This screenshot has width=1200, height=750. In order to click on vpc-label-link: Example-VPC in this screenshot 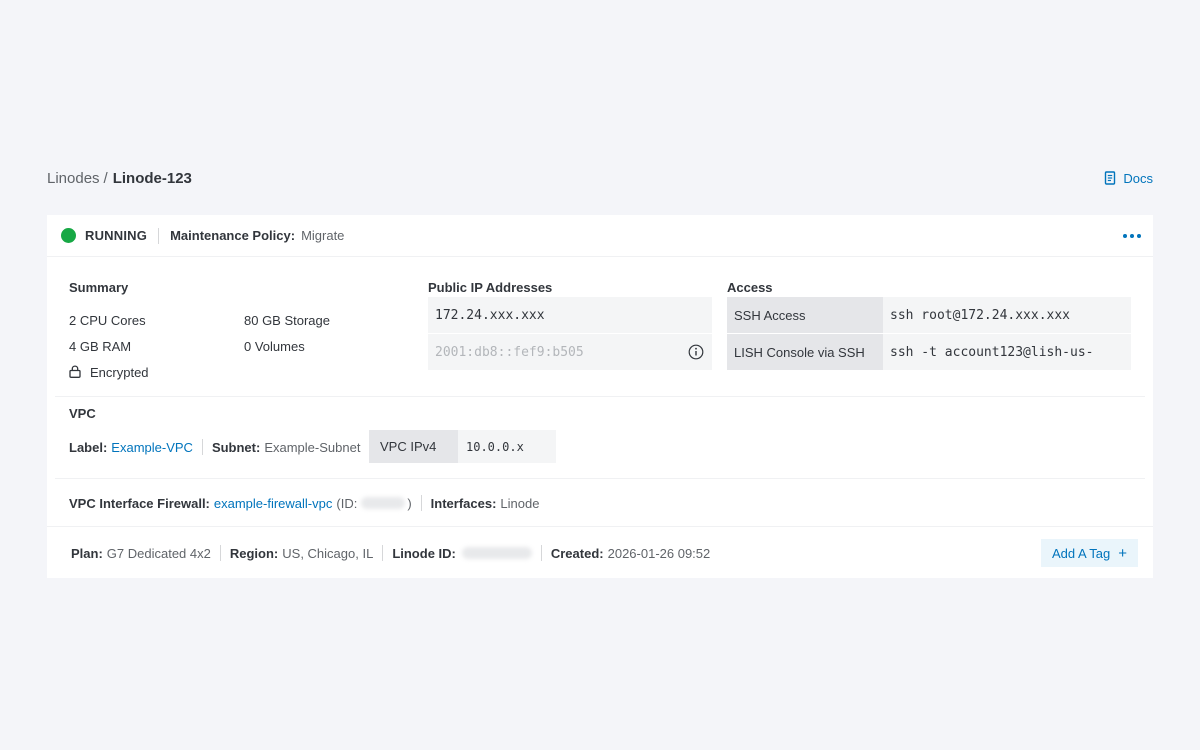, I will do `click(152, 447)`.